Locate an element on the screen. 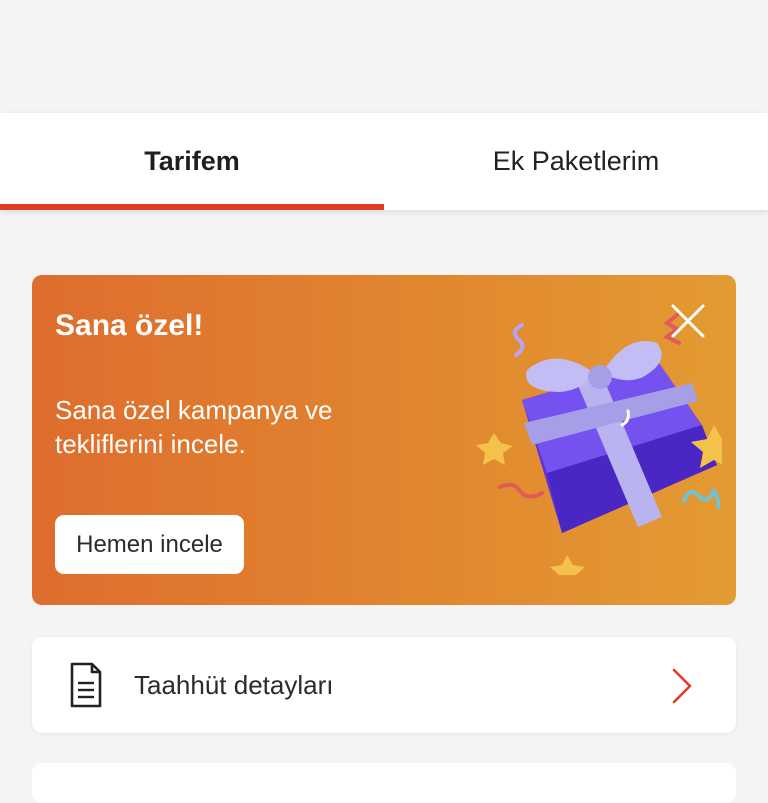  active-tab-indicator is located at coordinates (192, 207).